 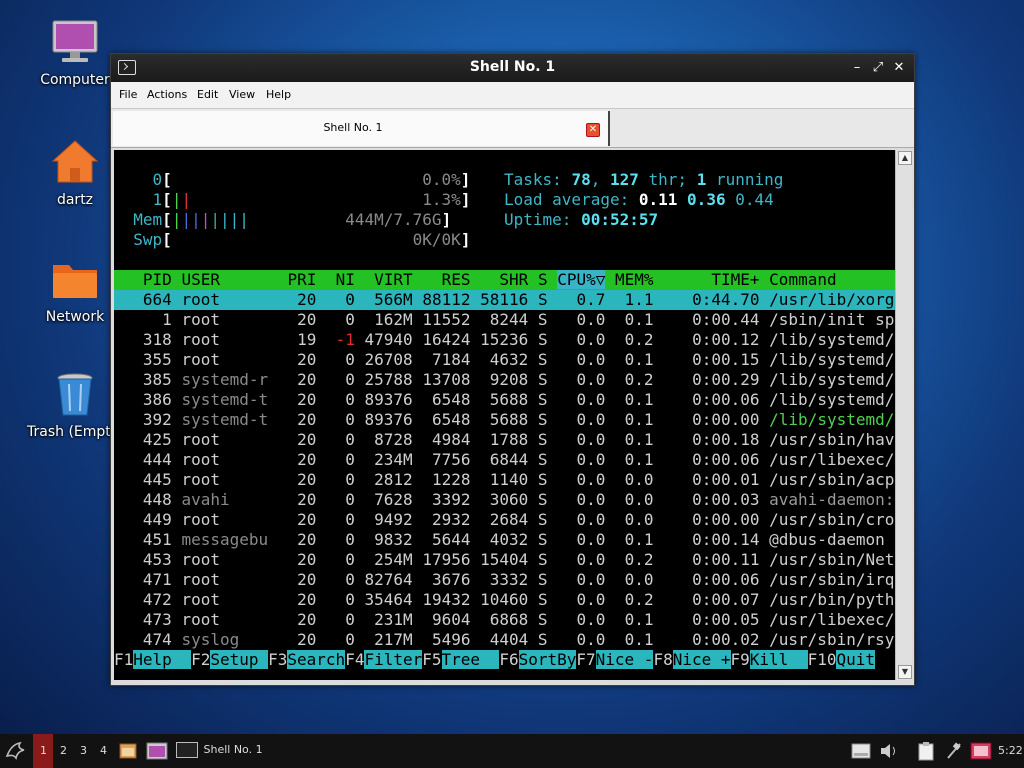 What do you see at coordinates (855, 659) in the screenshot?
I see `fkey-label: Quit` at bounding box center [855, 659].